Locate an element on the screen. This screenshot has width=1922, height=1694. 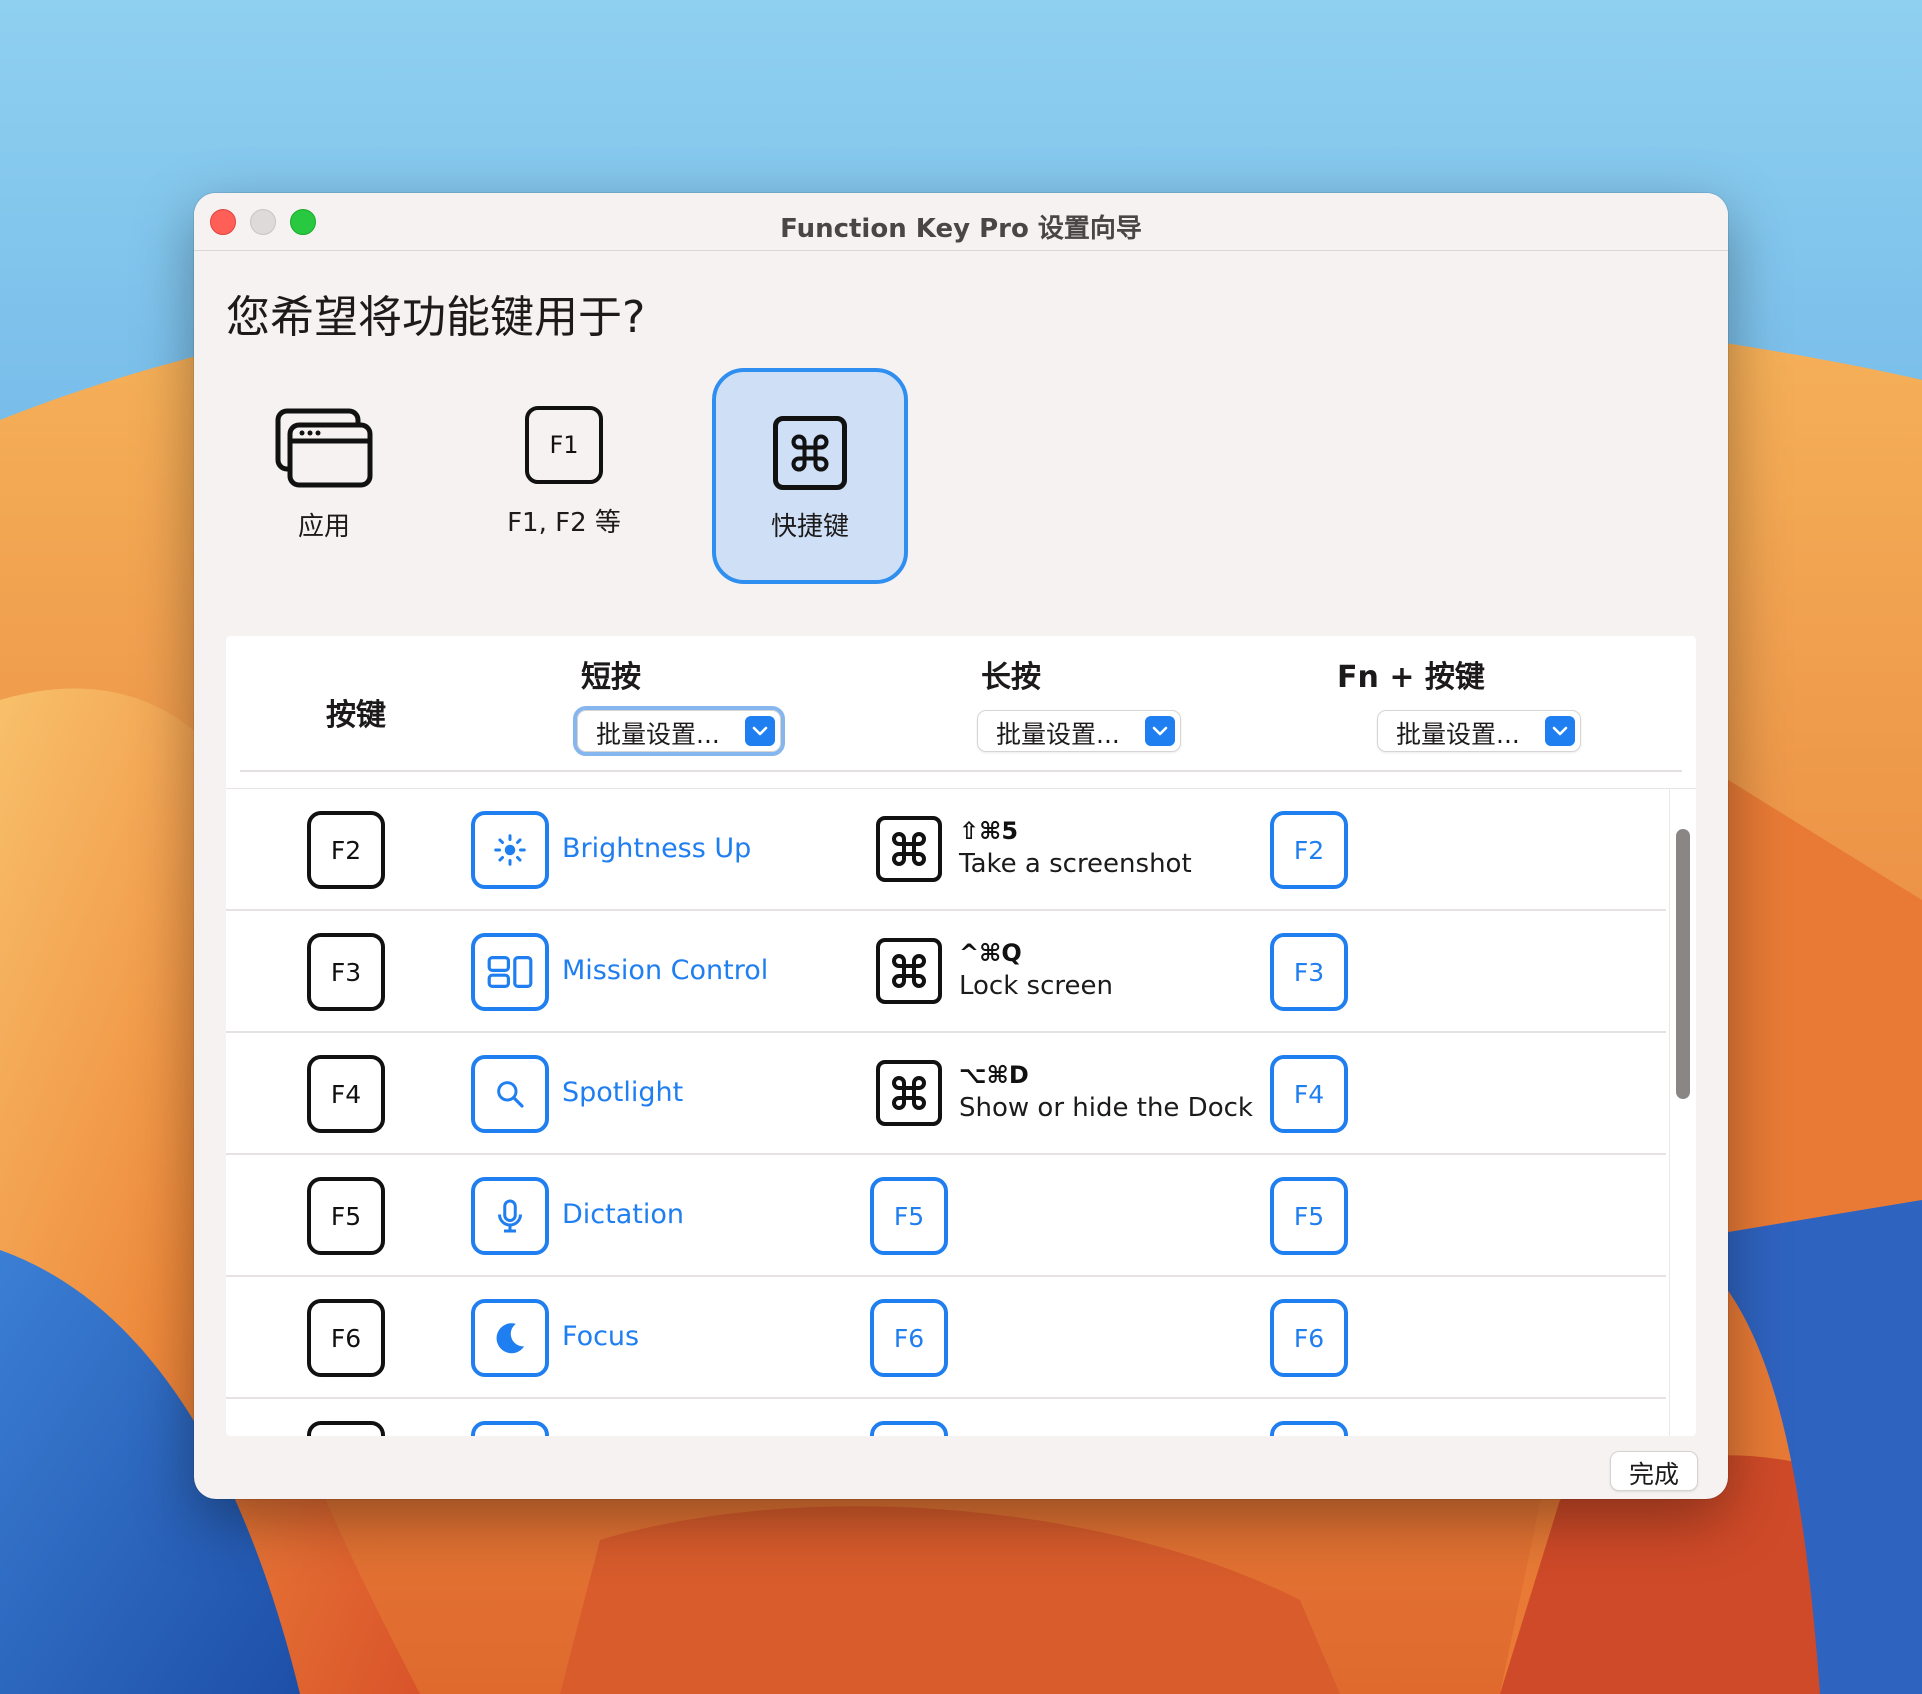
mode-option-function-keys: F1 F1, F2 等 is located at coordinates (564, 476).